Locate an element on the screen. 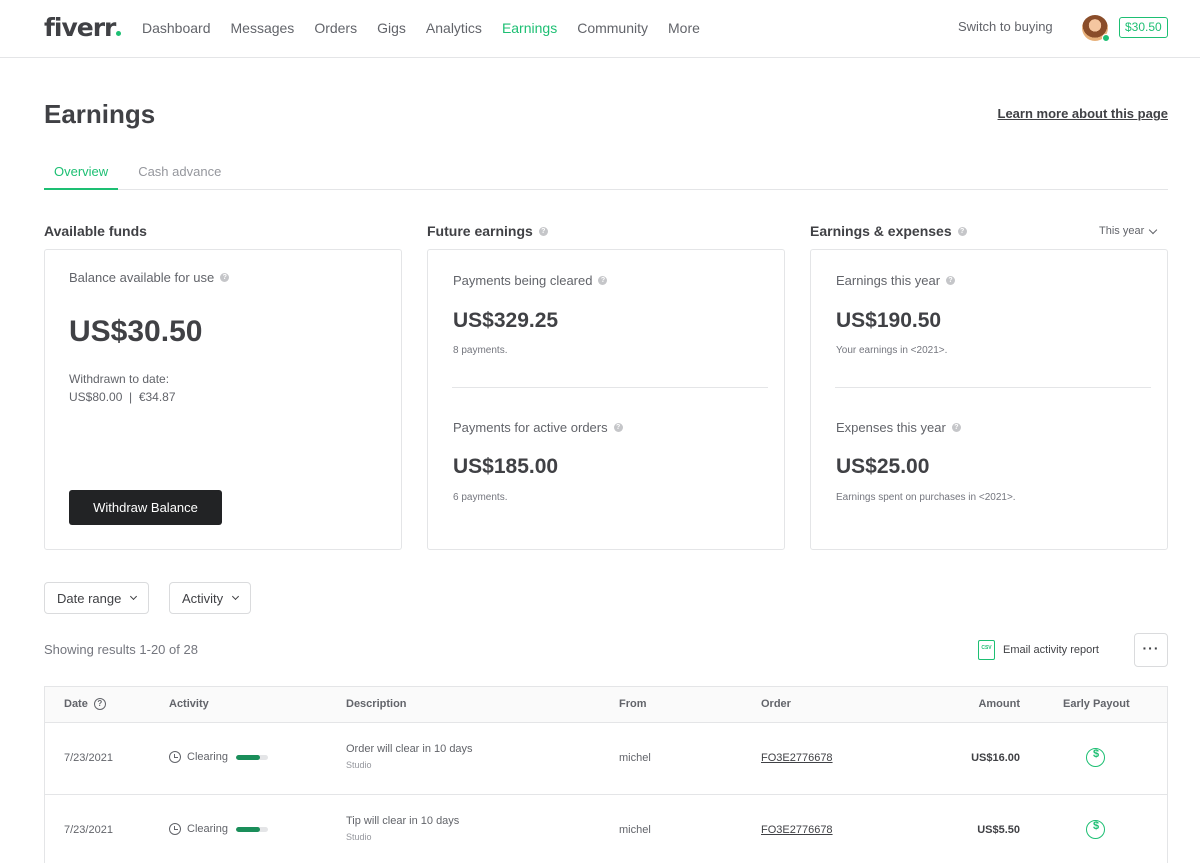 The height and width of the screenshot is (863, 1200). future-earnings-heading: Future earnings? is located at coordinates (487, 231).